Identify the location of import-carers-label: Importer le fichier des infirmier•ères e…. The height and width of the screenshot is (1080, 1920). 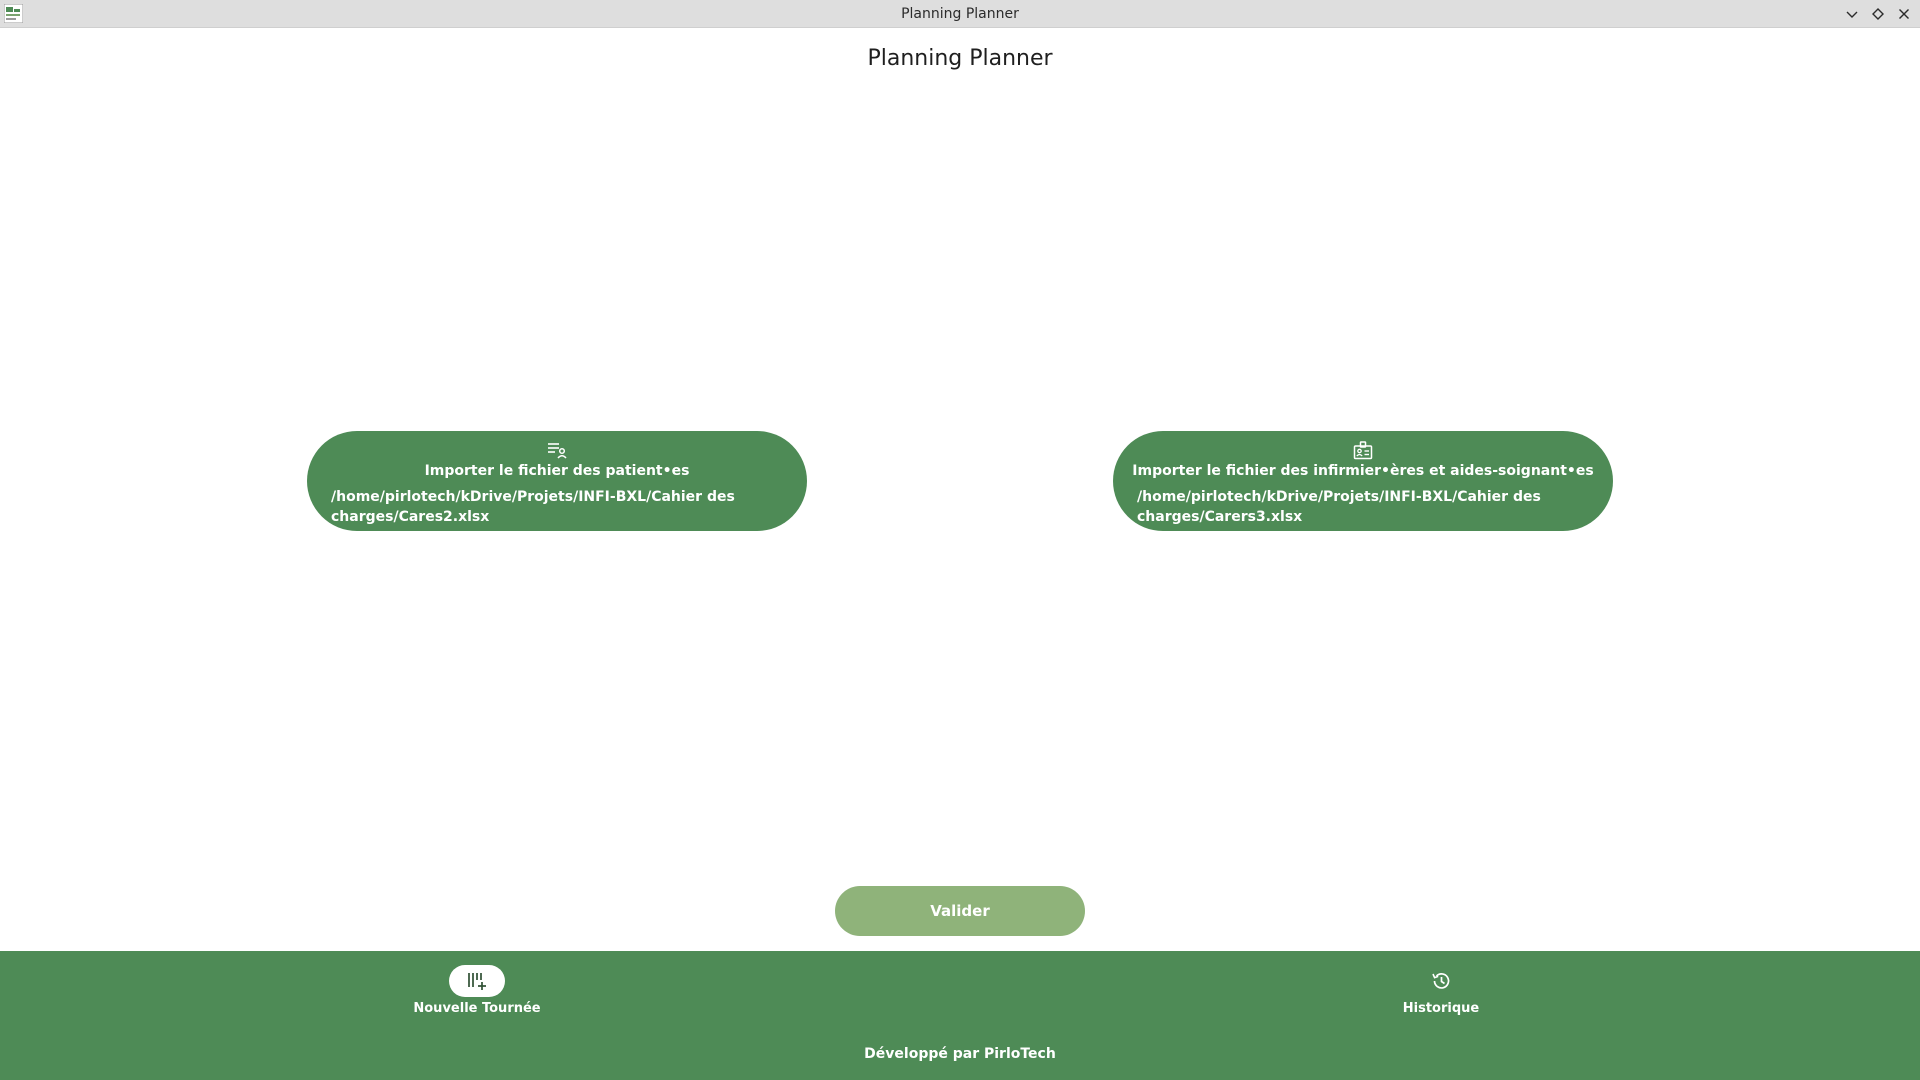
(1363, 471).